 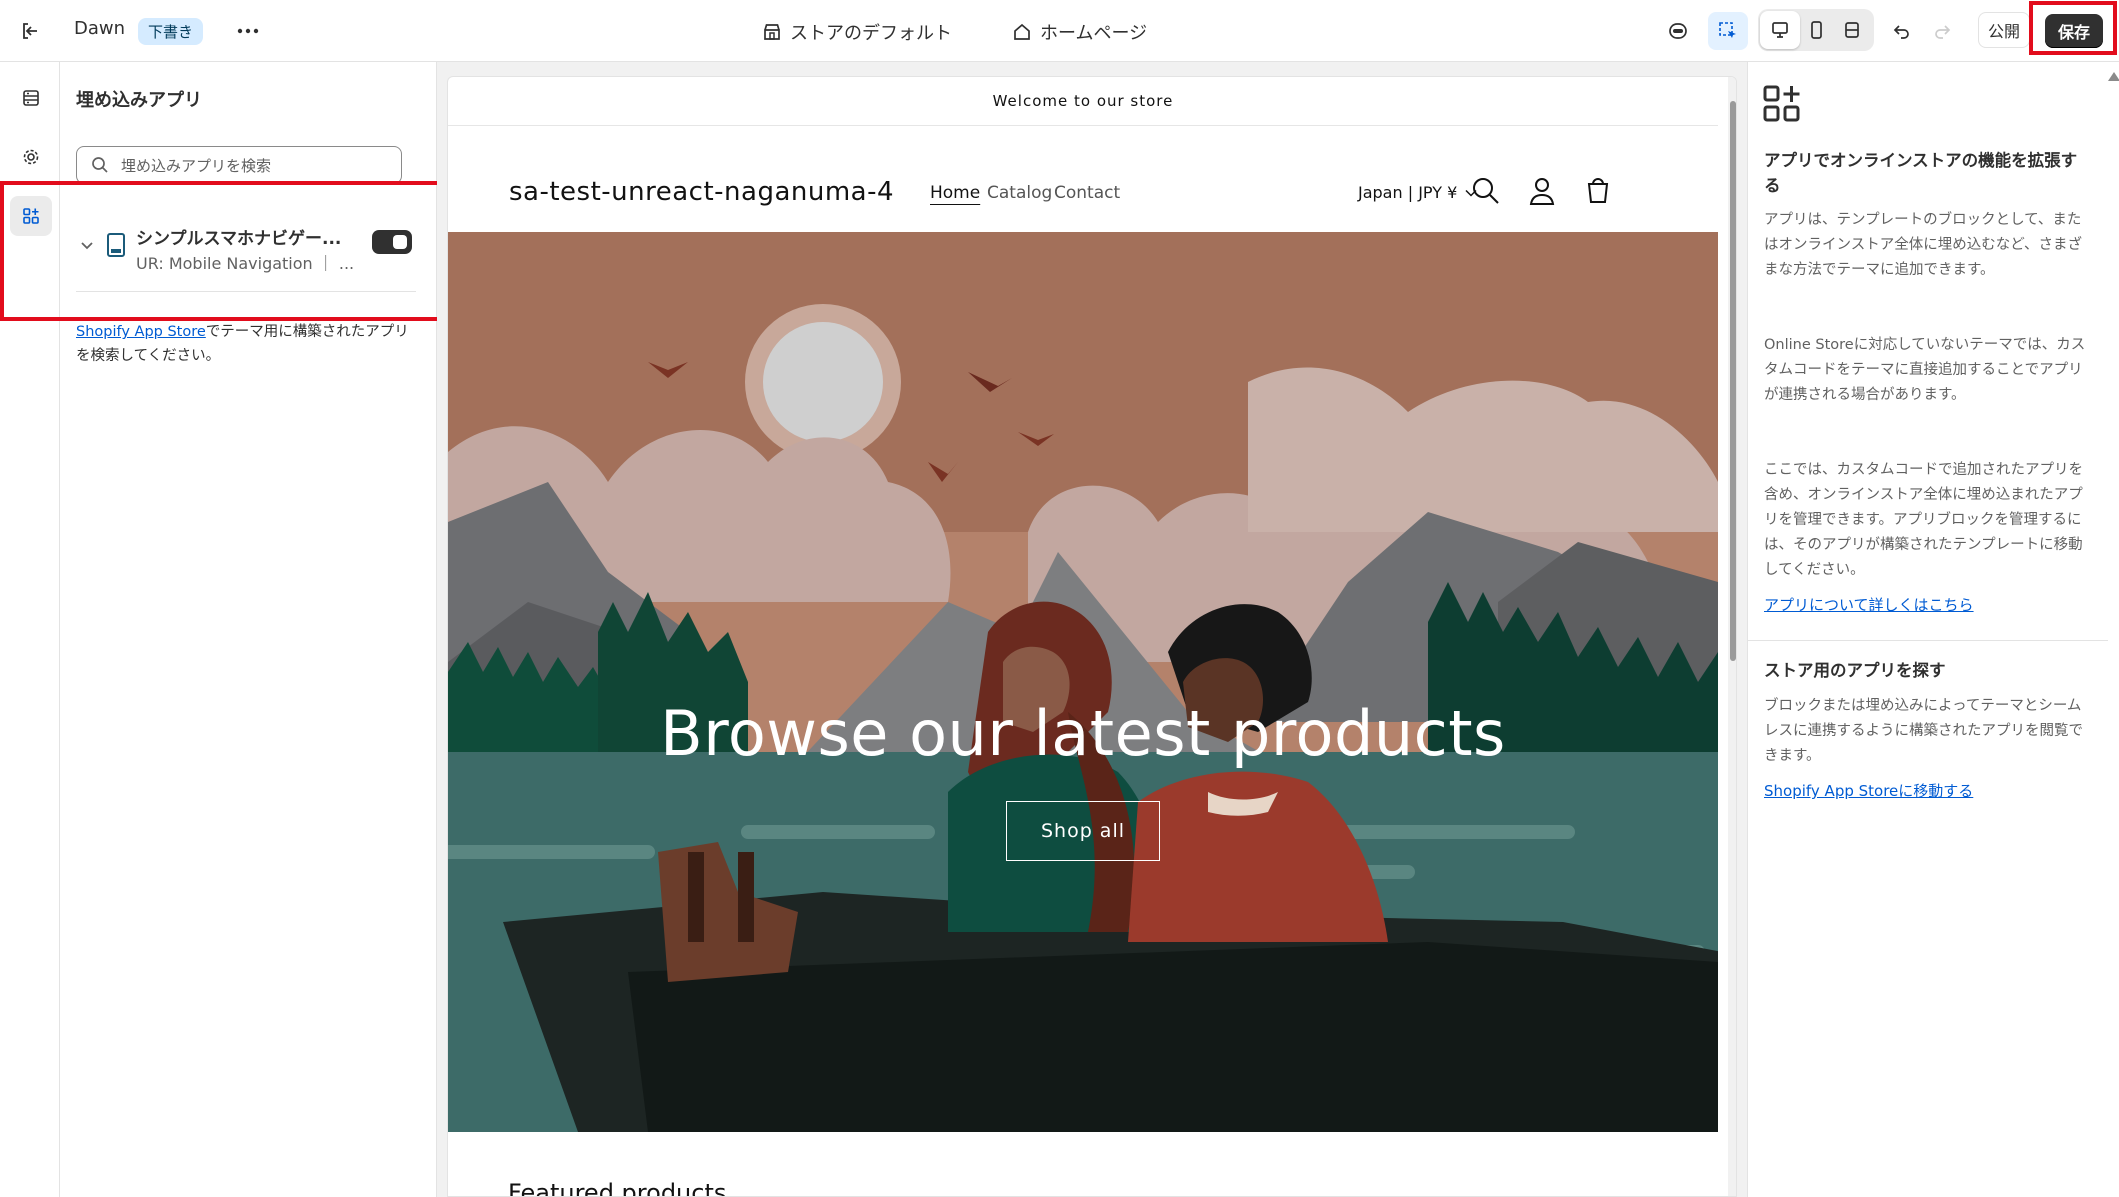 I want to click on mobile-view-icon, so click(x=1816, y=30).